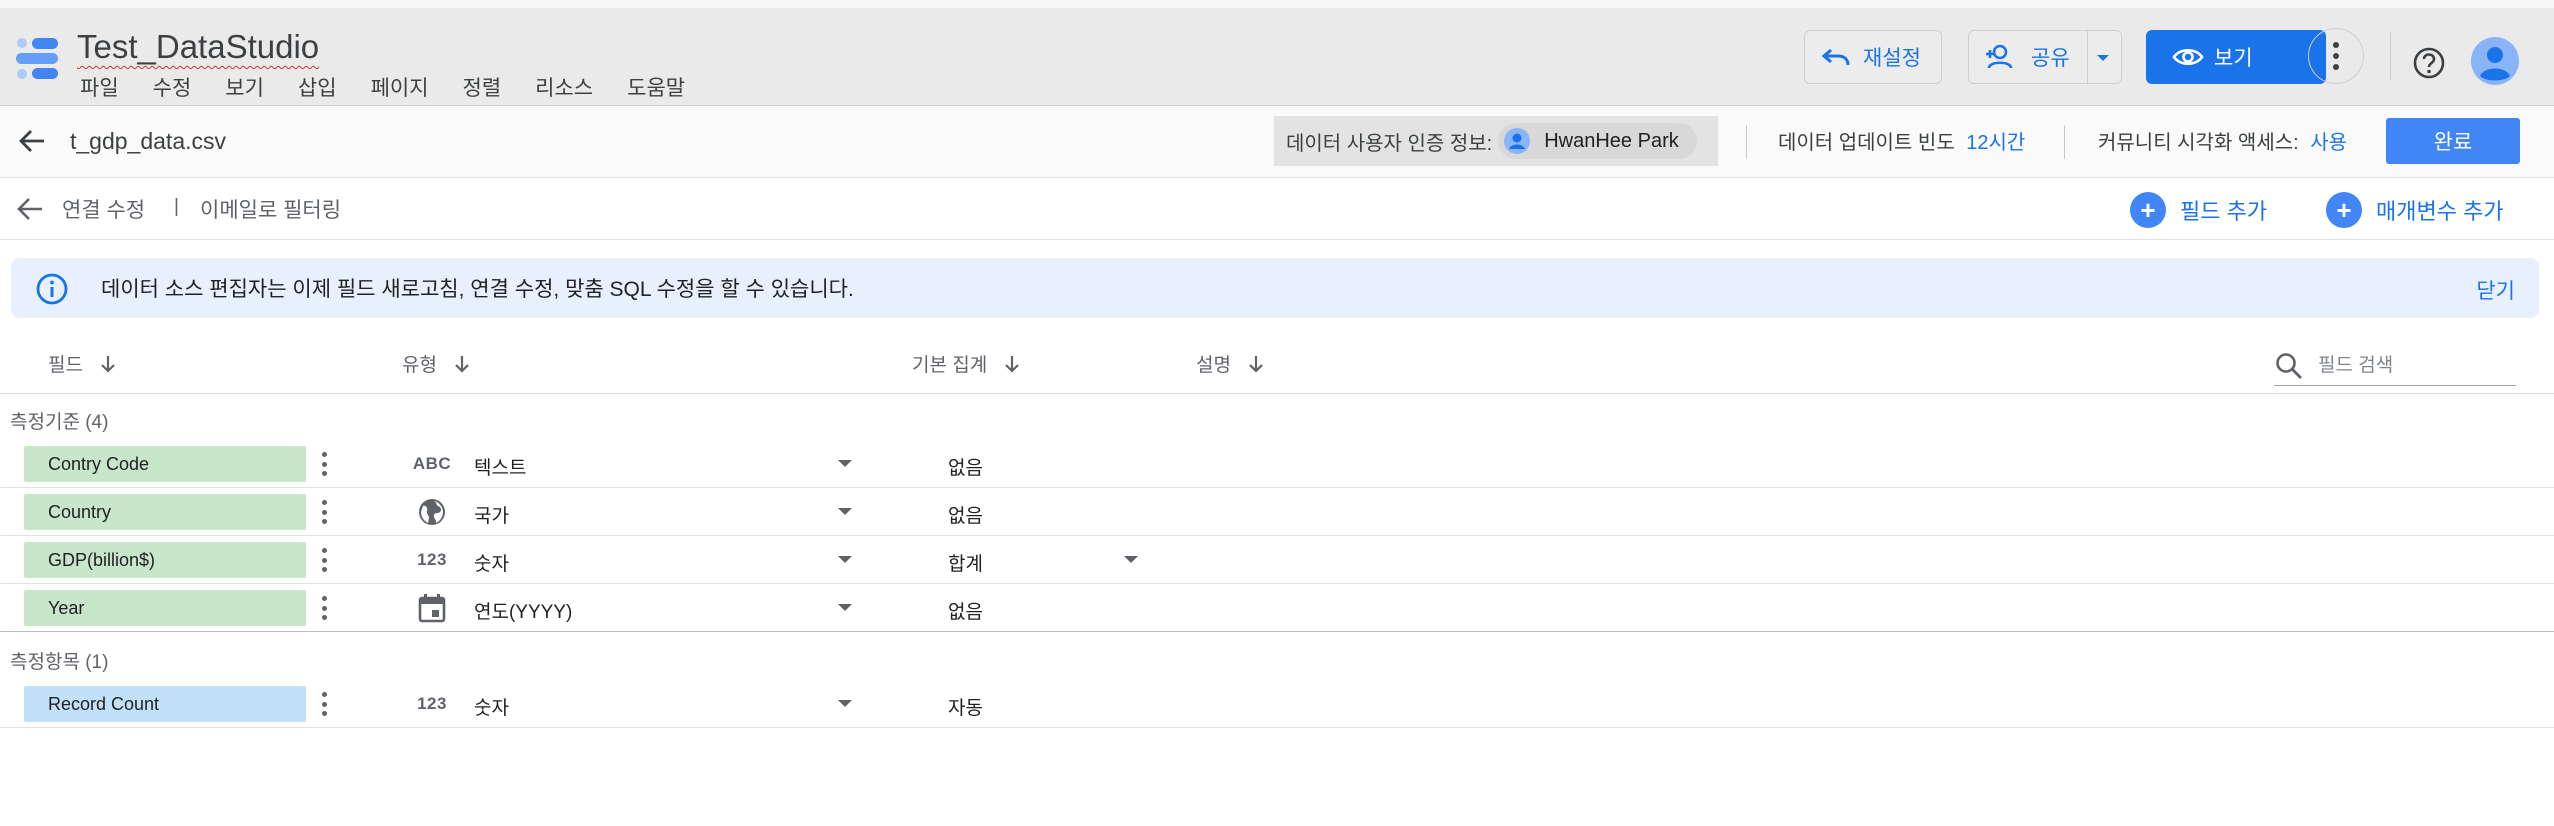 This screenshot has width=2554, height=826. I want to click on field-aggregation: 자동, so click(965, 708).